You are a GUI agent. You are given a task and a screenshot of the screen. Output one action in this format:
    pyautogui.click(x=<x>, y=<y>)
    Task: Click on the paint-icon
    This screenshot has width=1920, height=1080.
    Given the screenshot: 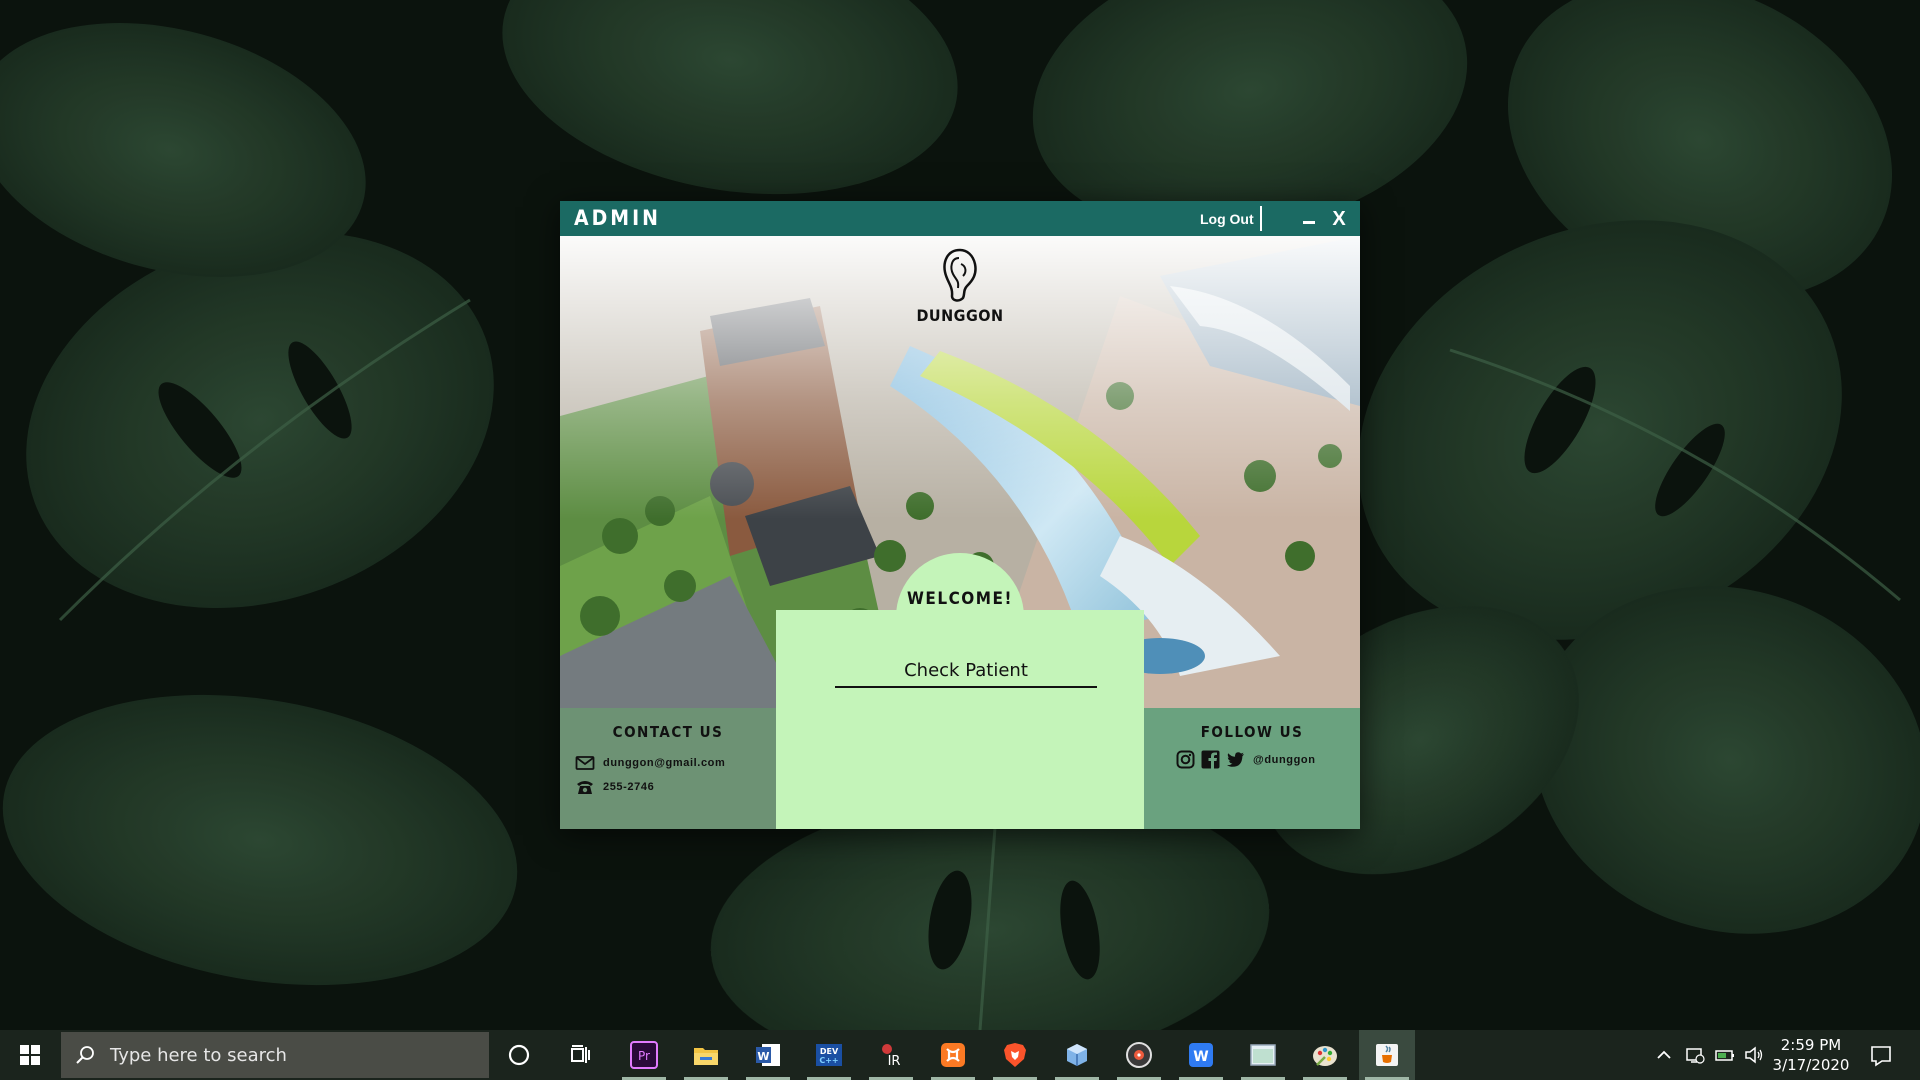 What is the action you would take?
    pyautogui.click(x=1325, y=1056)
    